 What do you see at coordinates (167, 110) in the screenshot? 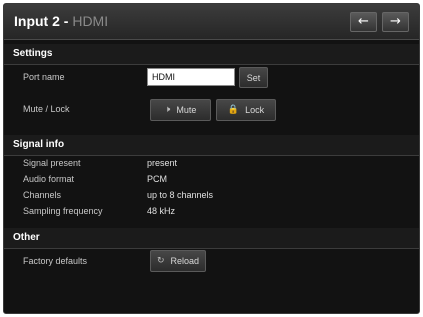
I see `speaker-mute-icon: 🕨` at bounding box center [167, 110].